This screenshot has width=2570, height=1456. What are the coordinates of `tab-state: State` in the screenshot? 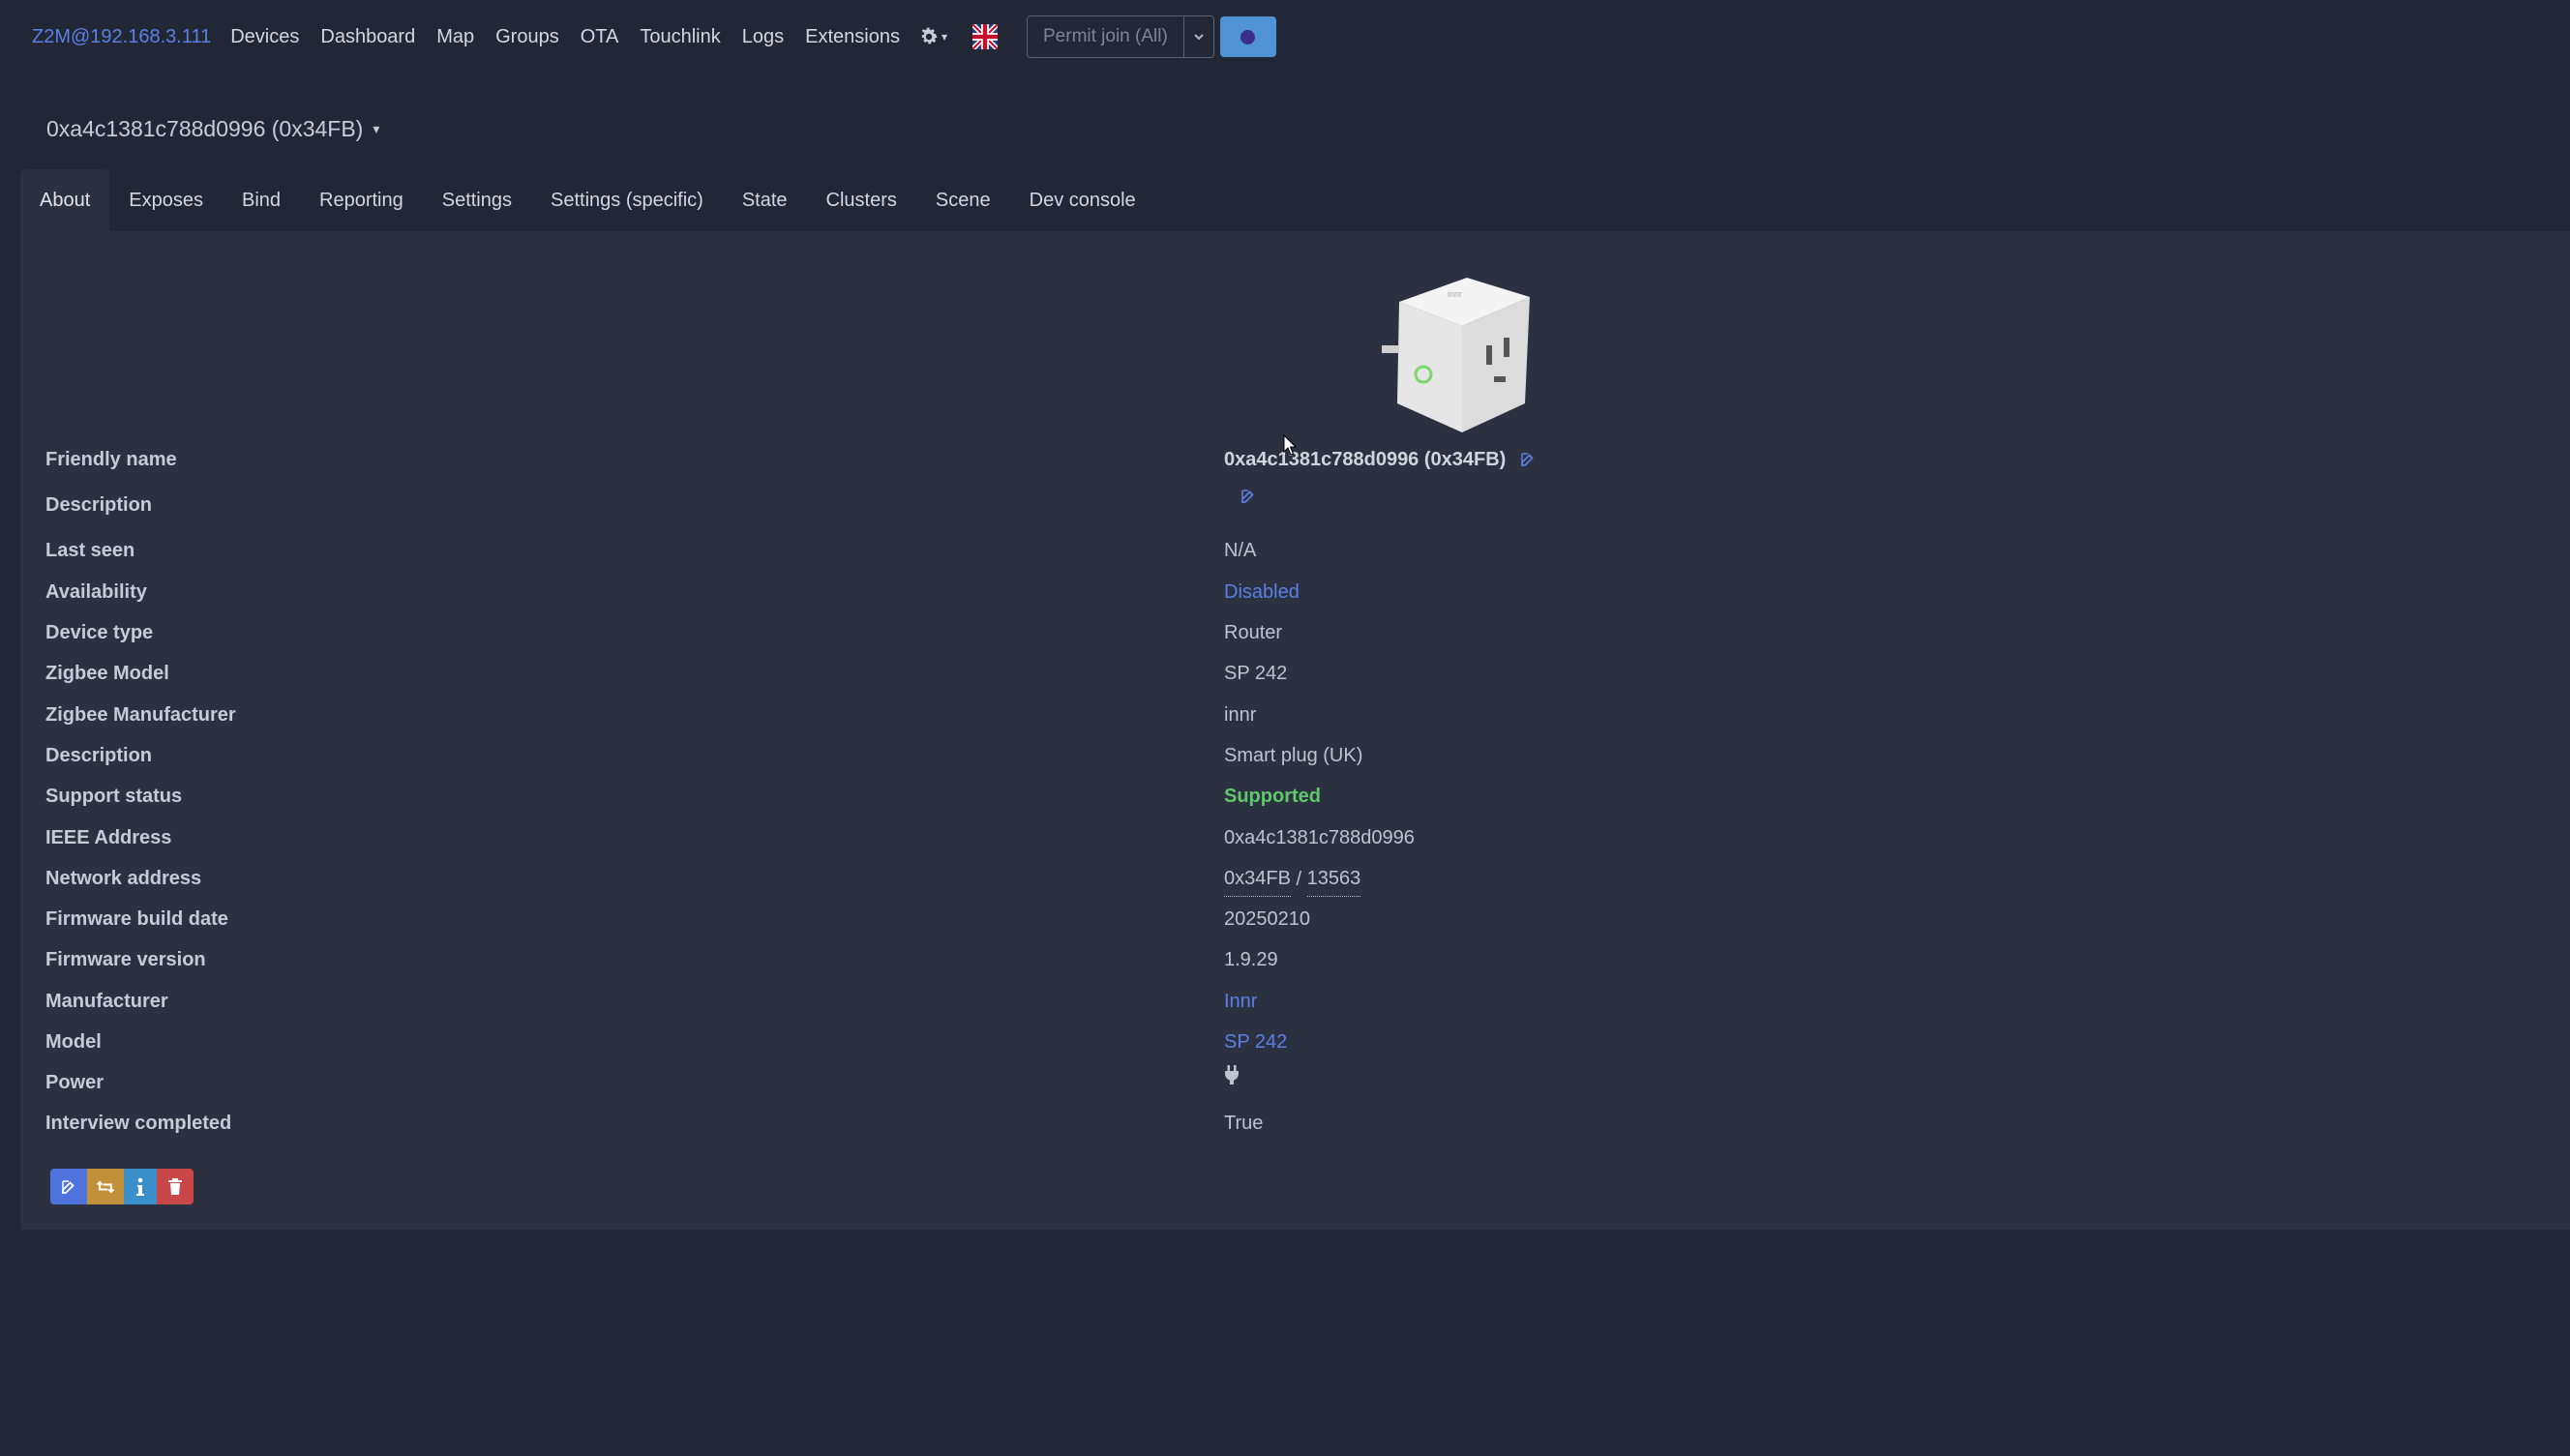 It's located at (765, 200).